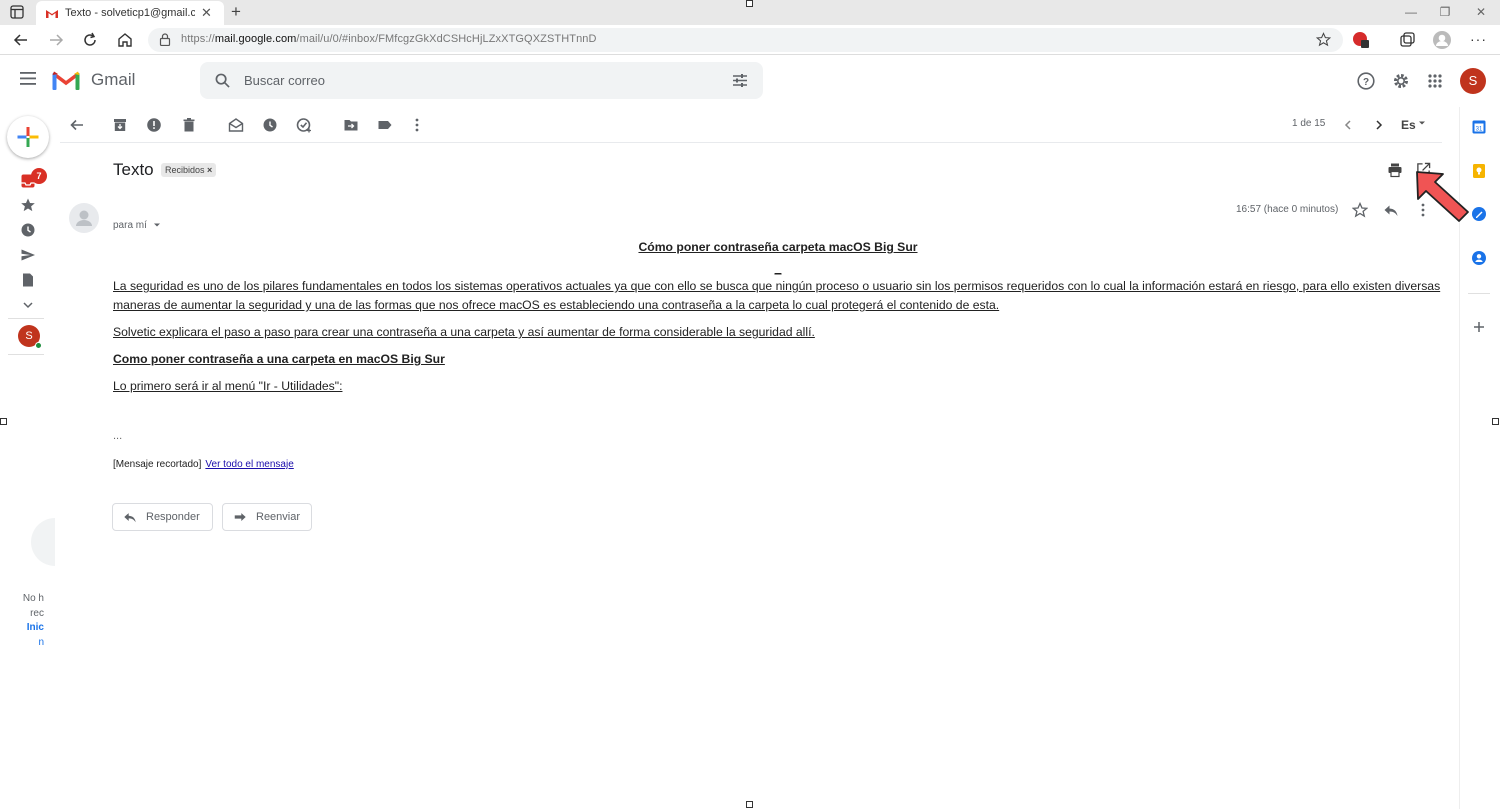  Describe the element at coordinates (1481, 12) in the screenshot. I see `window-close-button: ✕` at that location.